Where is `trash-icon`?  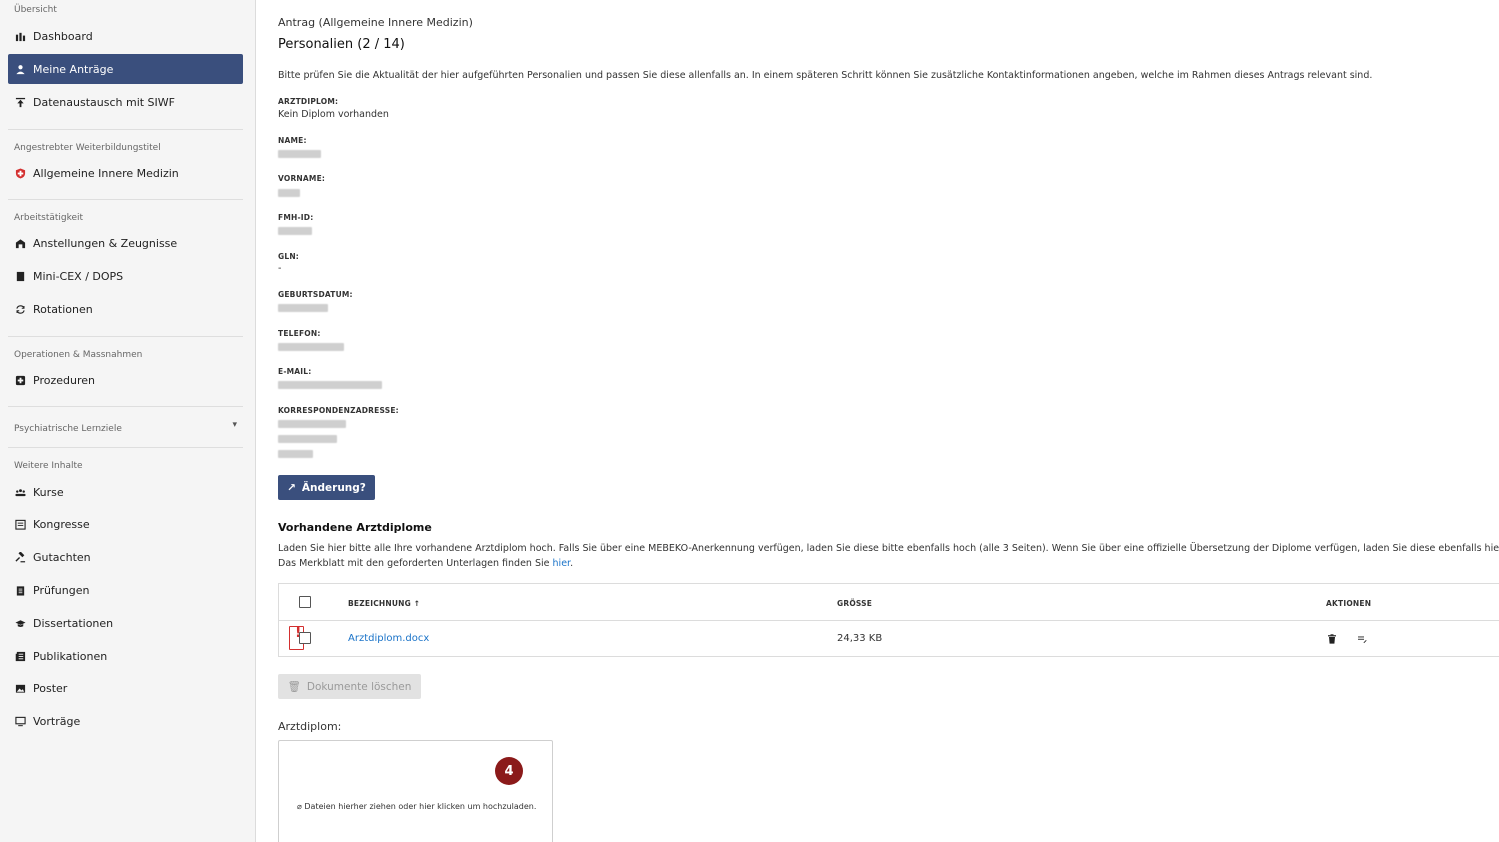 trash-icon is located at coordinates (1332, 639).